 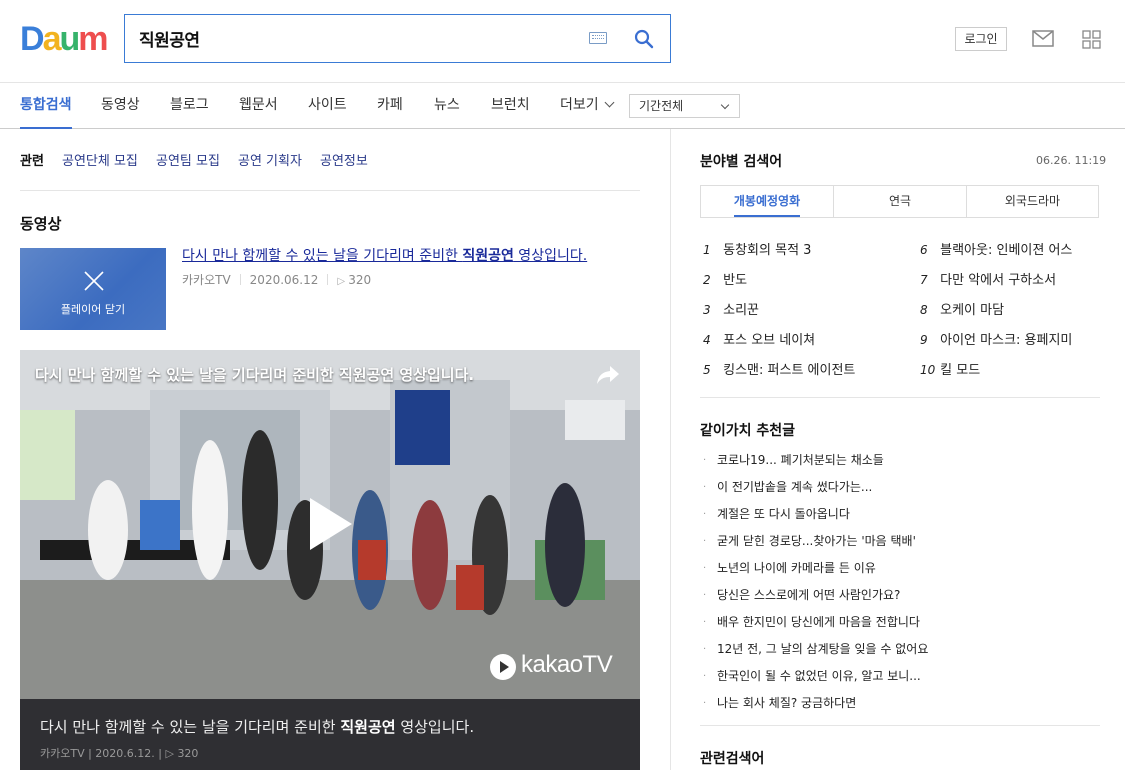 I want to click on apps-grid-icon, so click(x=1091, y=39).